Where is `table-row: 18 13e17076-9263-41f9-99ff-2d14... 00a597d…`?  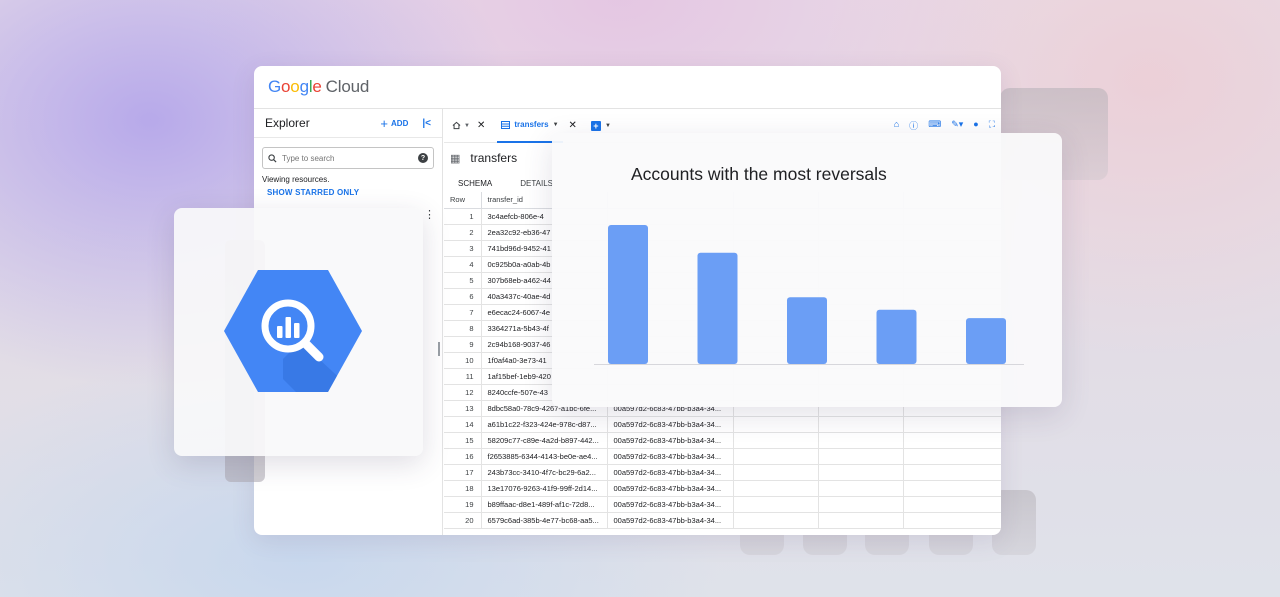 table-row: 18 13e17076-9263-41f9-99ff-2d14... 00a597d… is located at coordinates (722, 488).